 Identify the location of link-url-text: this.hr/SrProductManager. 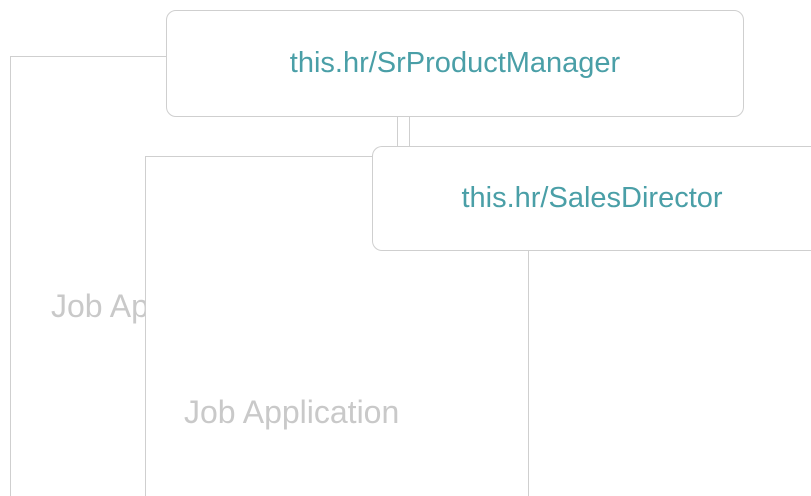
(455, 63).